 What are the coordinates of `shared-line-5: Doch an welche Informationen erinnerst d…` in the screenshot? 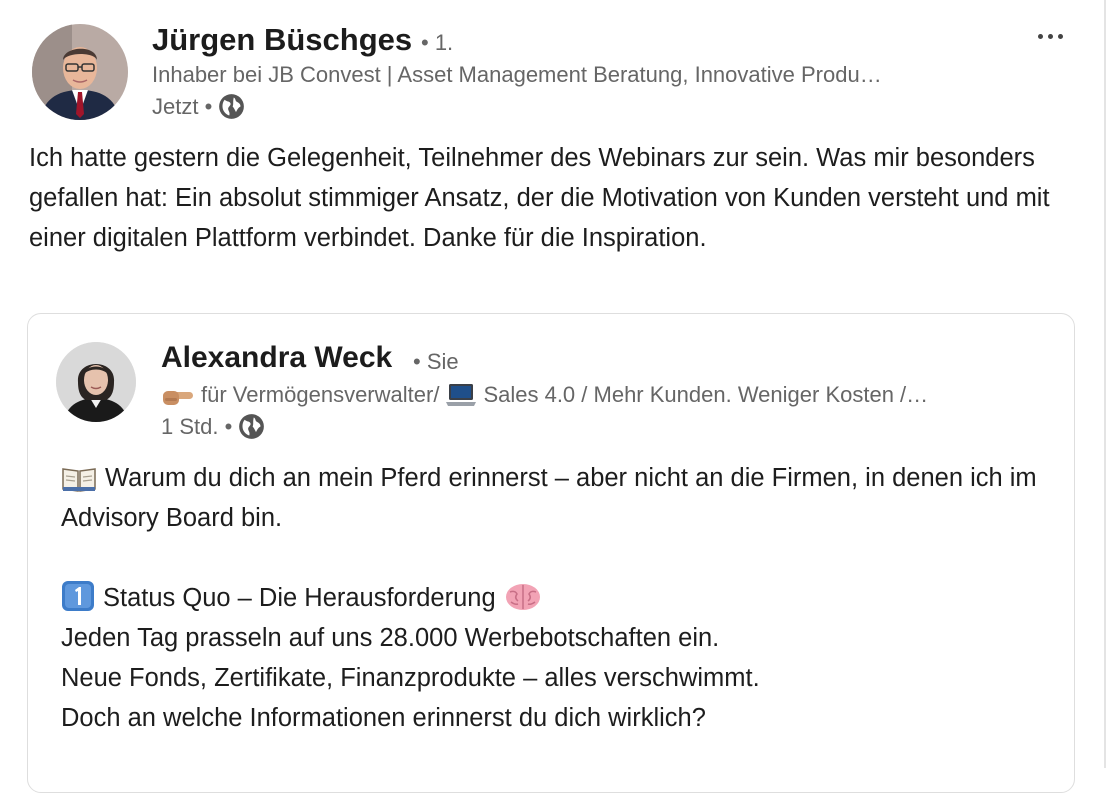 It's located at (383, 718).